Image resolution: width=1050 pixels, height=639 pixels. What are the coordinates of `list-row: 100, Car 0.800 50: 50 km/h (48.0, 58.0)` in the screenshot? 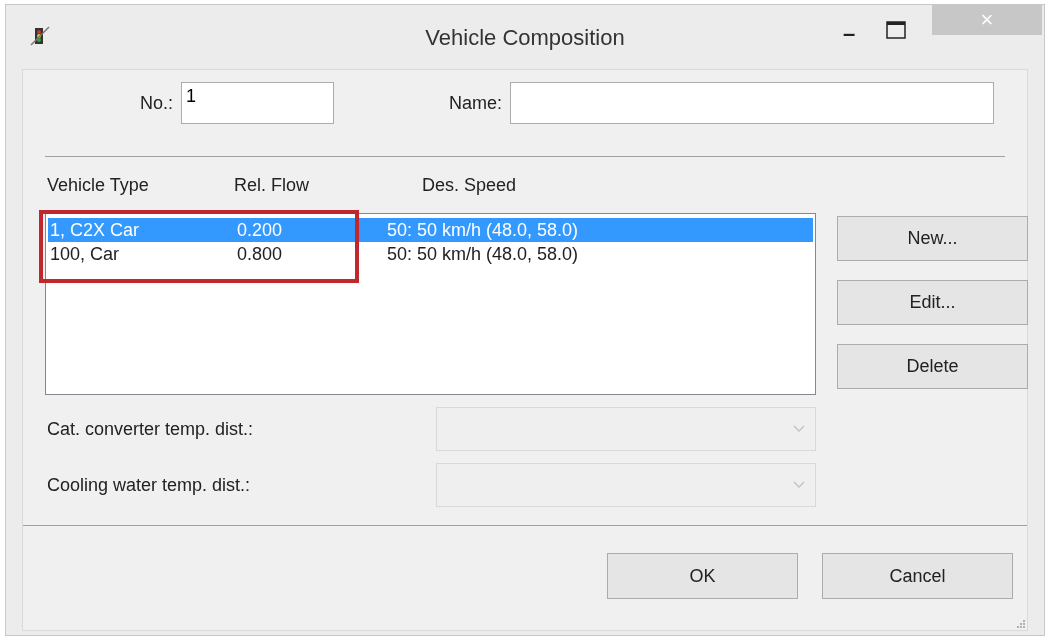 It's located at (430, 254).